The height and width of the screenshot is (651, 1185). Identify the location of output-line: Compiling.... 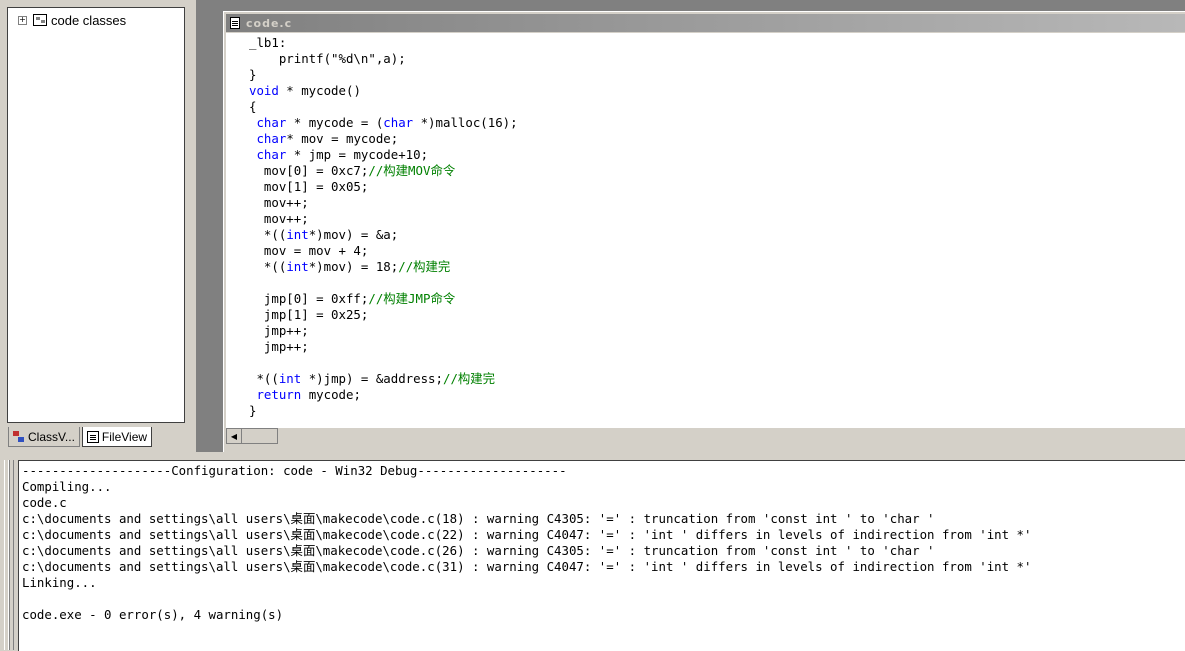
(67, 486).